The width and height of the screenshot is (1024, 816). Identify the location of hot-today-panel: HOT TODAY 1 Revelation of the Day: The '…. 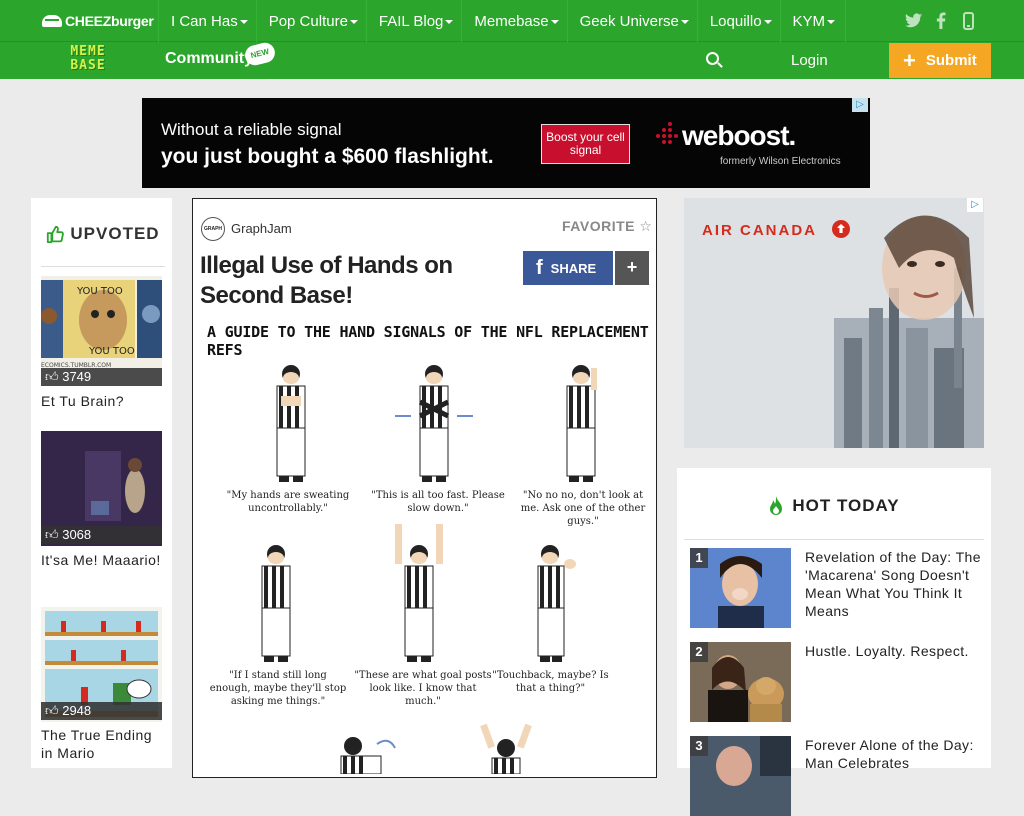
(834, 642).